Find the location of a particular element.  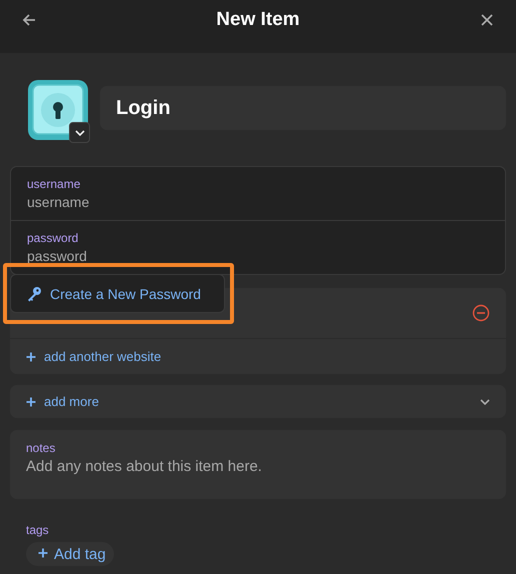

key-icon is located at coordinates (34, 294).